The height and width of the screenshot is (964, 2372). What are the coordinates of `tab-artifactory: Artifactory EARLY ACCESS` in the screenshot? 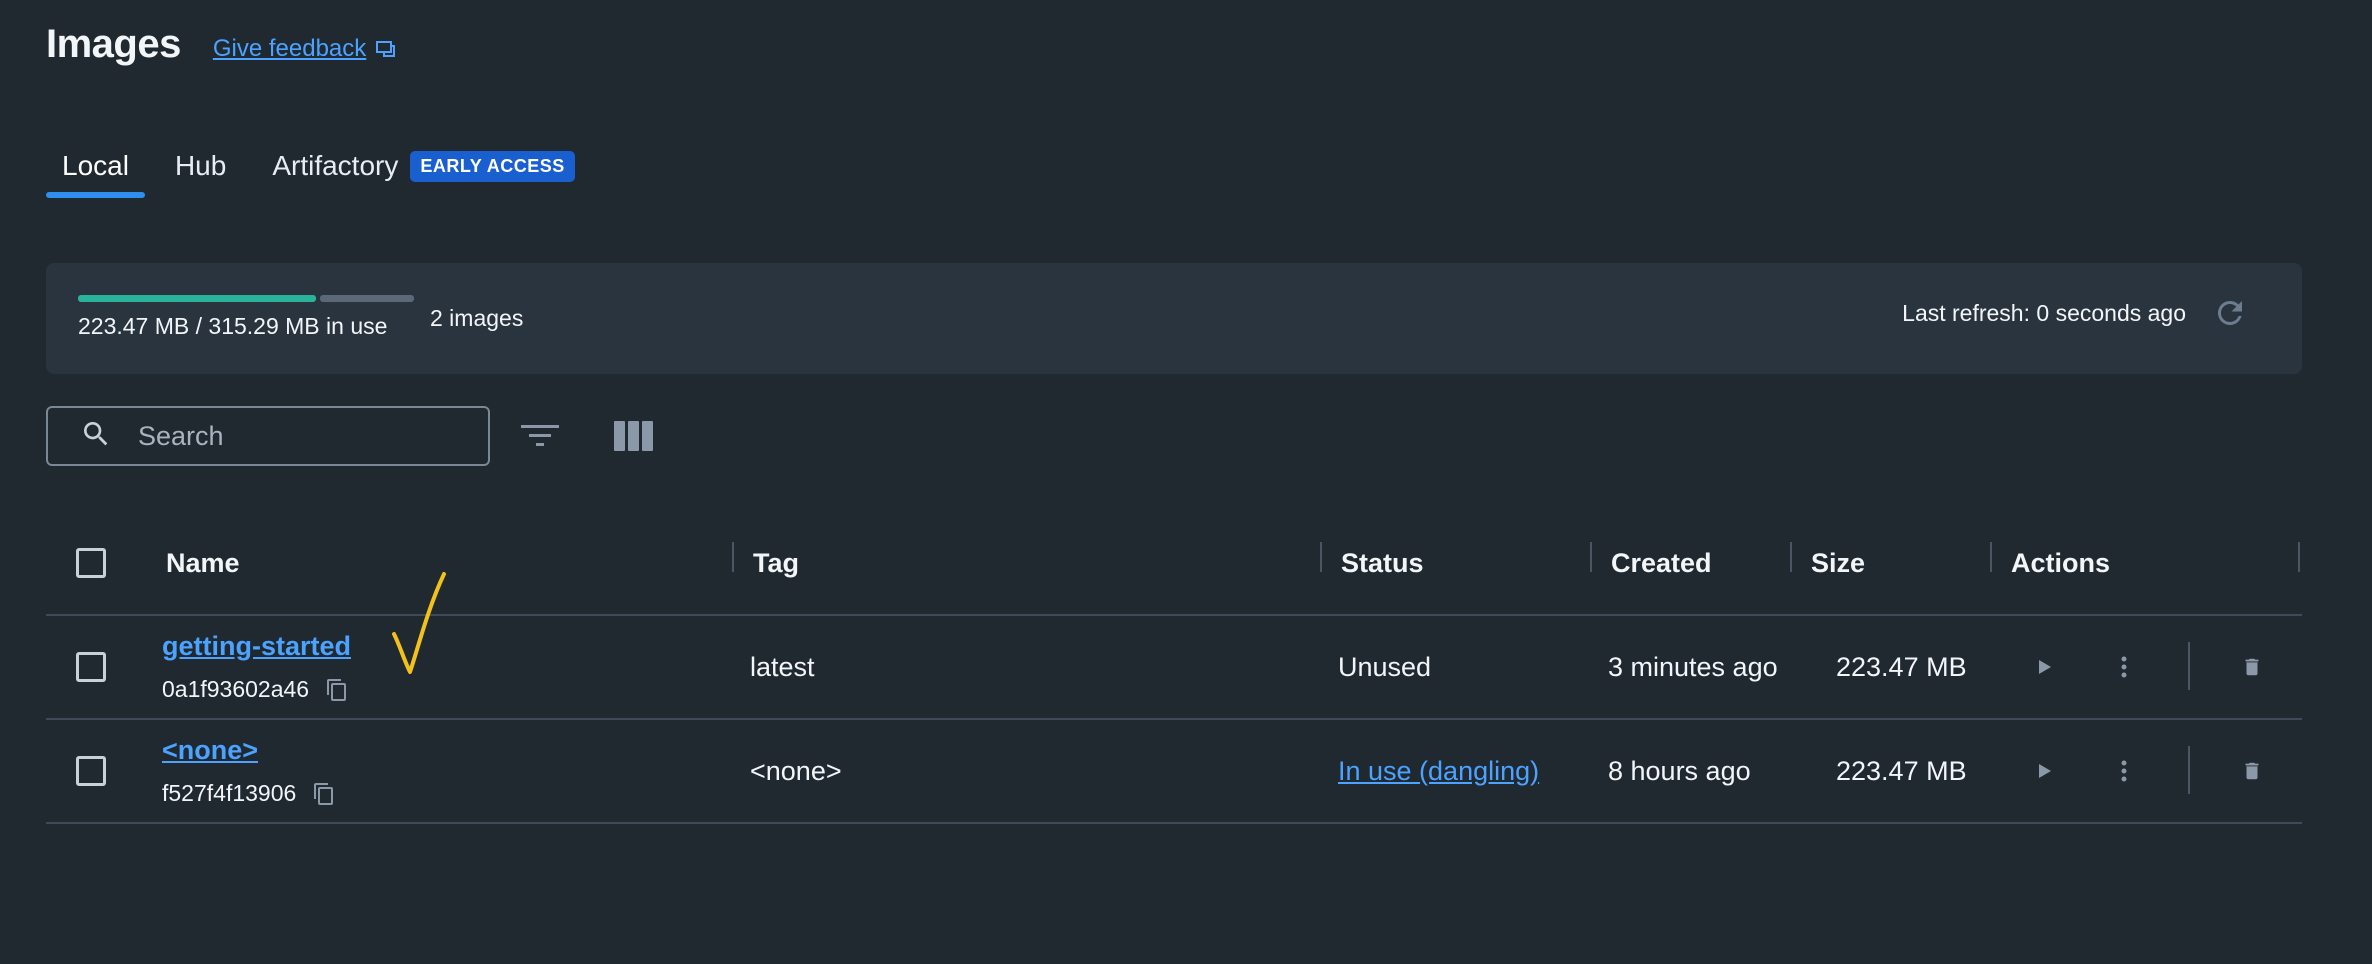 It's located at (423, 174).